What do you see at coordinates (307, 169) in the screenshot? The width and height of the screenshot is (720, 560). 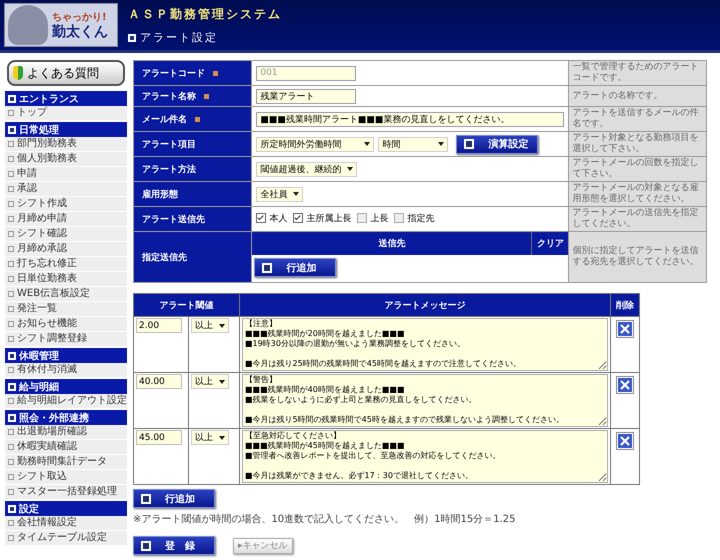 I see `dropdown: 閾値超過後、継続的` at bounding box center [307, 169].